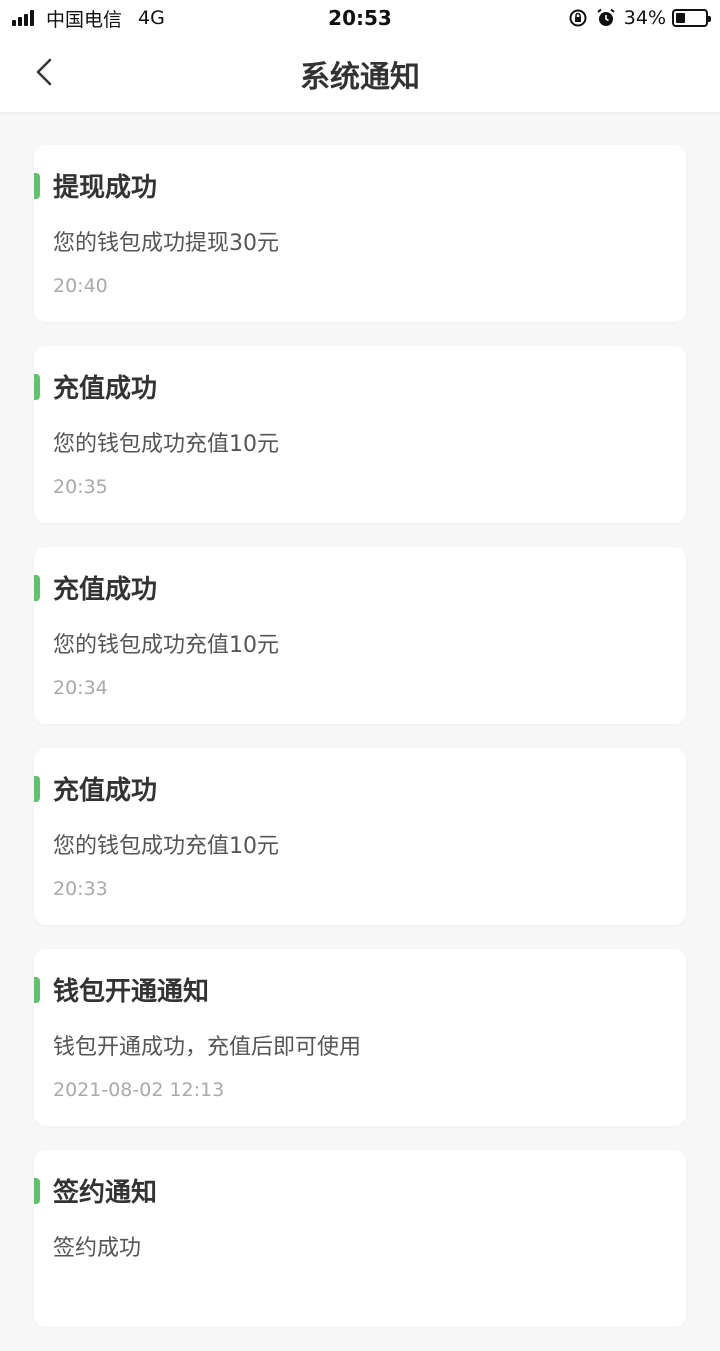 The width and height of the screenshot is (720, 1351). Describe the element at coordinates (131, 992) in the screenshot. I see `notification-title: 钱包开通通知` at that location.